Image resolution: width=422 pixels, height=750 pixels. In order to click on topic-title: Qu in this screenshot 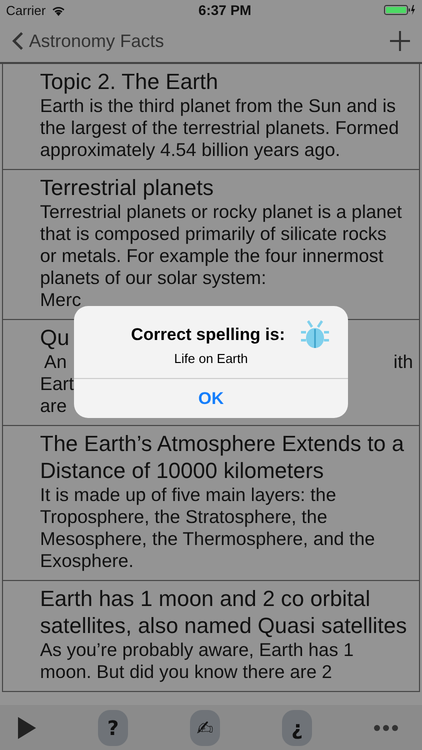, I will do `click(55, 337)`.